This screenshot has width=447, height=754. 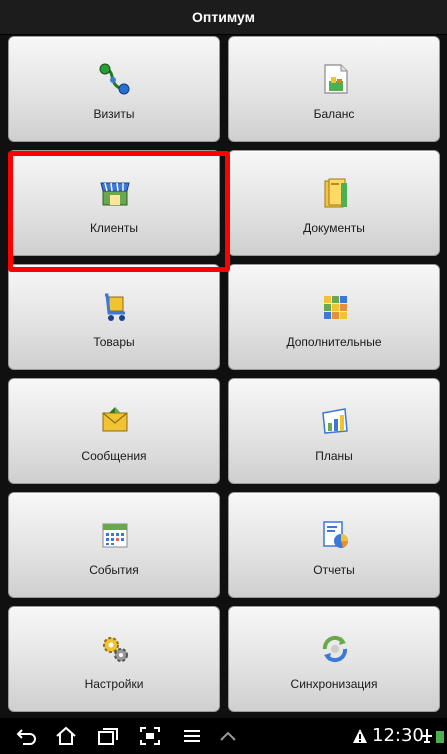 I want to click on additional-grid-icon, so click(x=335, y=307).